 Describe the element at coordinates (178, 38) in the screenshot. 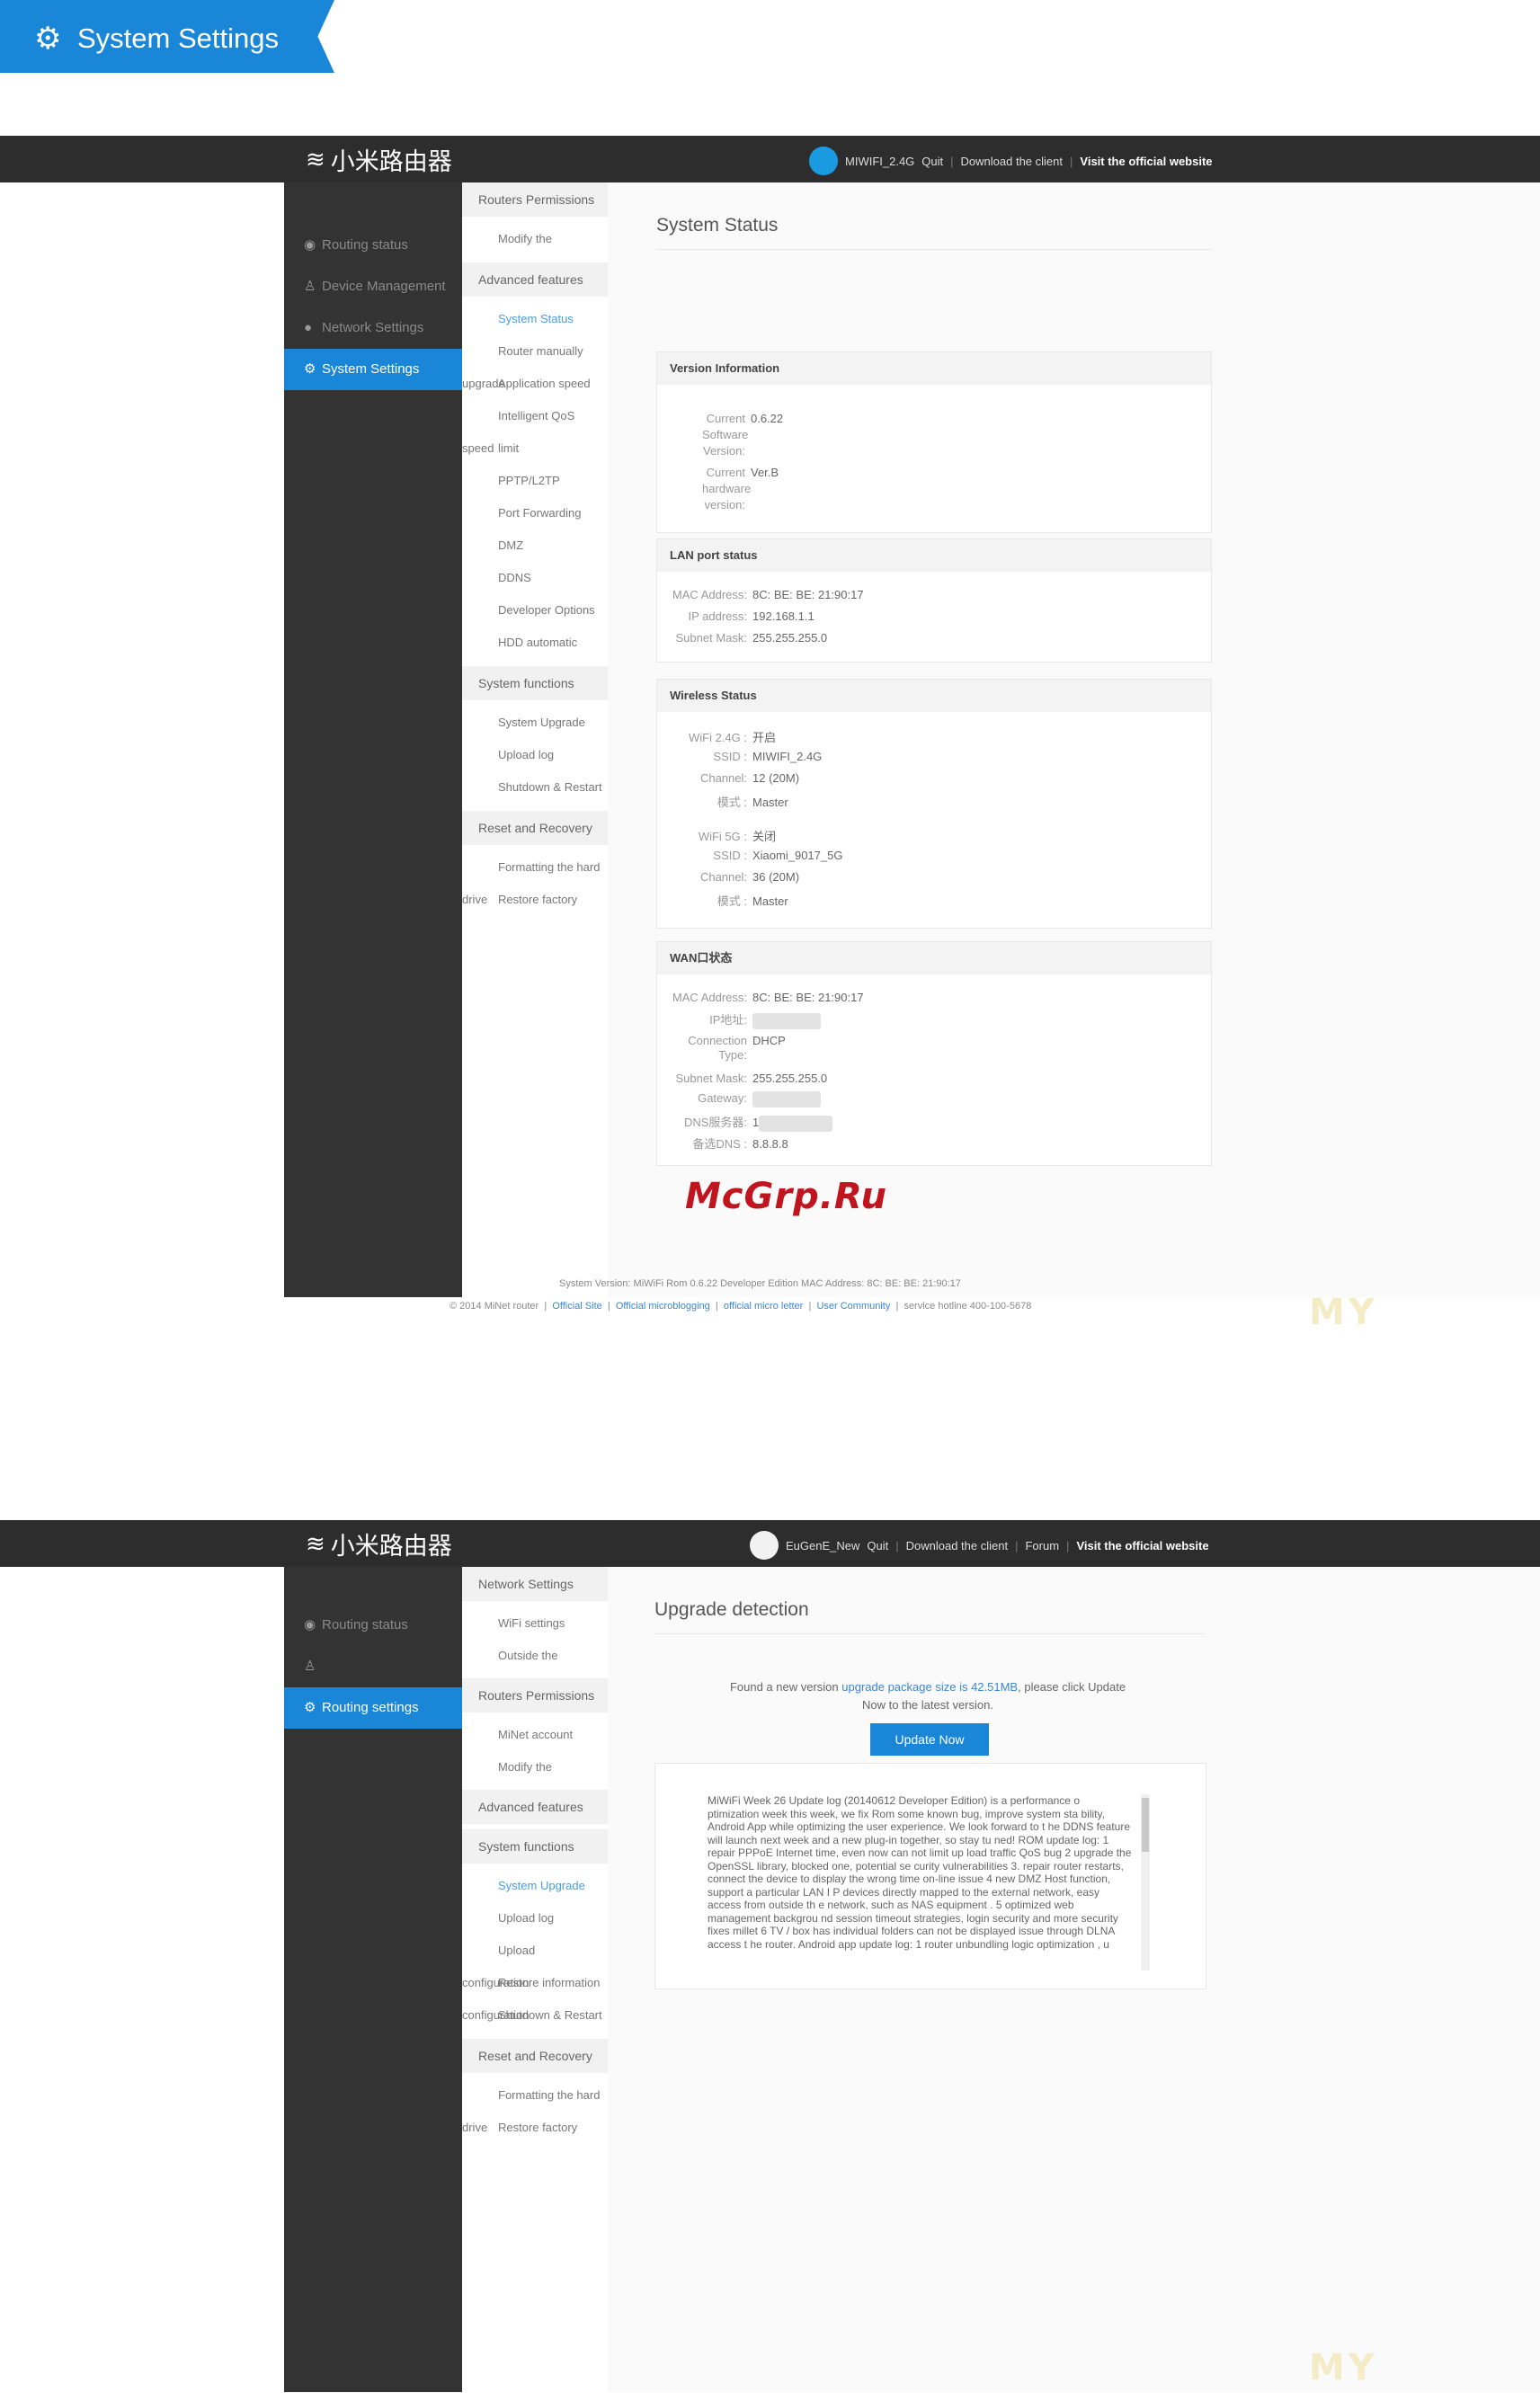

I see `banner-title: System Settings` at that location.